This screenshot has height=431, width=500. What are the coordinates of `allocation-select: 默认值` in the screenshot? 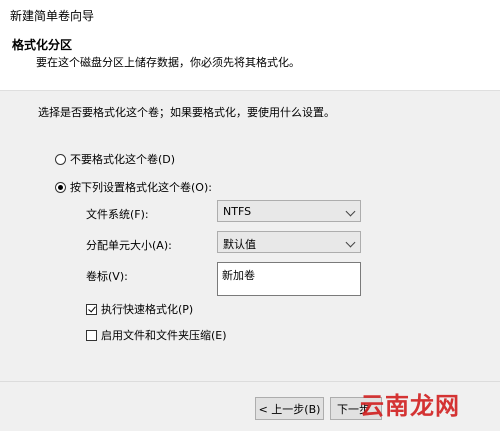 It's located at (289, 242).